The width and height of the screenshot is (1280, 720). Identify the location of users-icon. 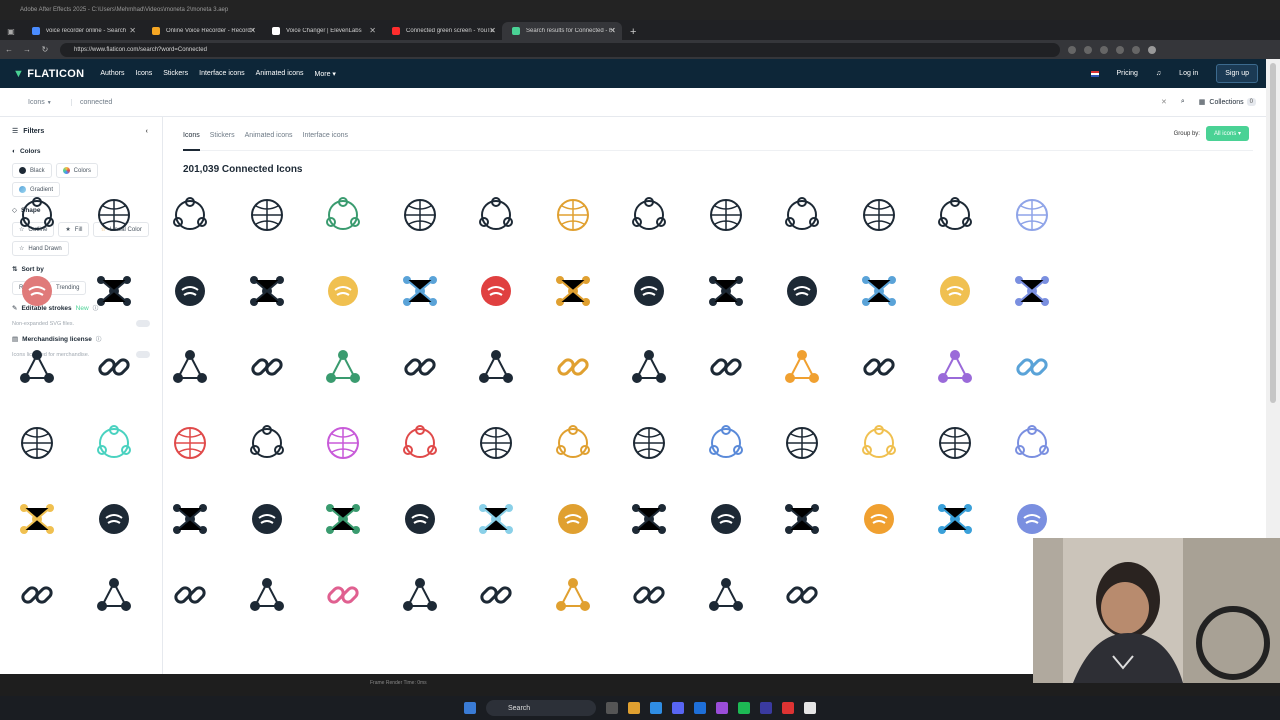
(955, 215).